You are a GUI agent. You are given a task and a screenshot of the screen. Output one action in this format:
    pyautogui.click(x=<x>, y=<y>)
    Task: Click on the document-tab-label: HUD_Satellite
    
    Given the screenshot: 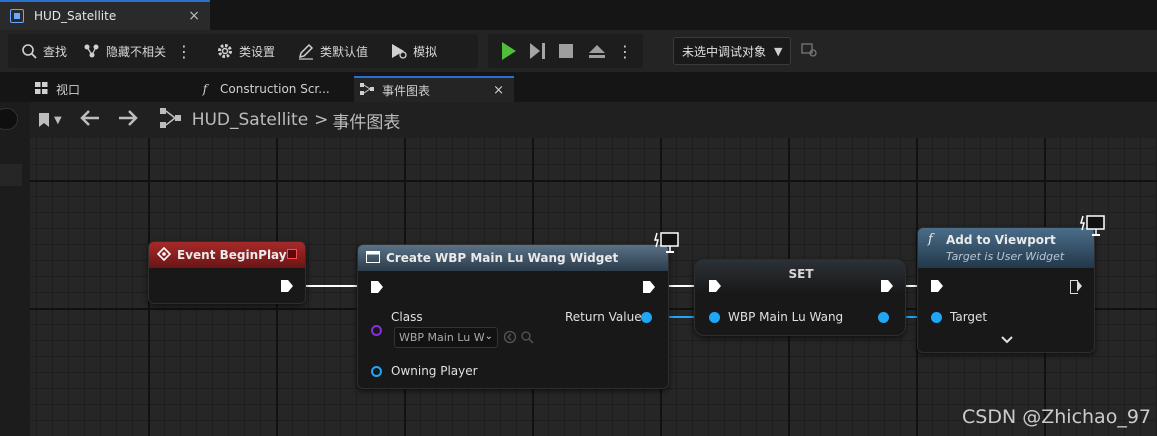 What is the action you would take?
    pyautogui.click(x=75, y=16)
    